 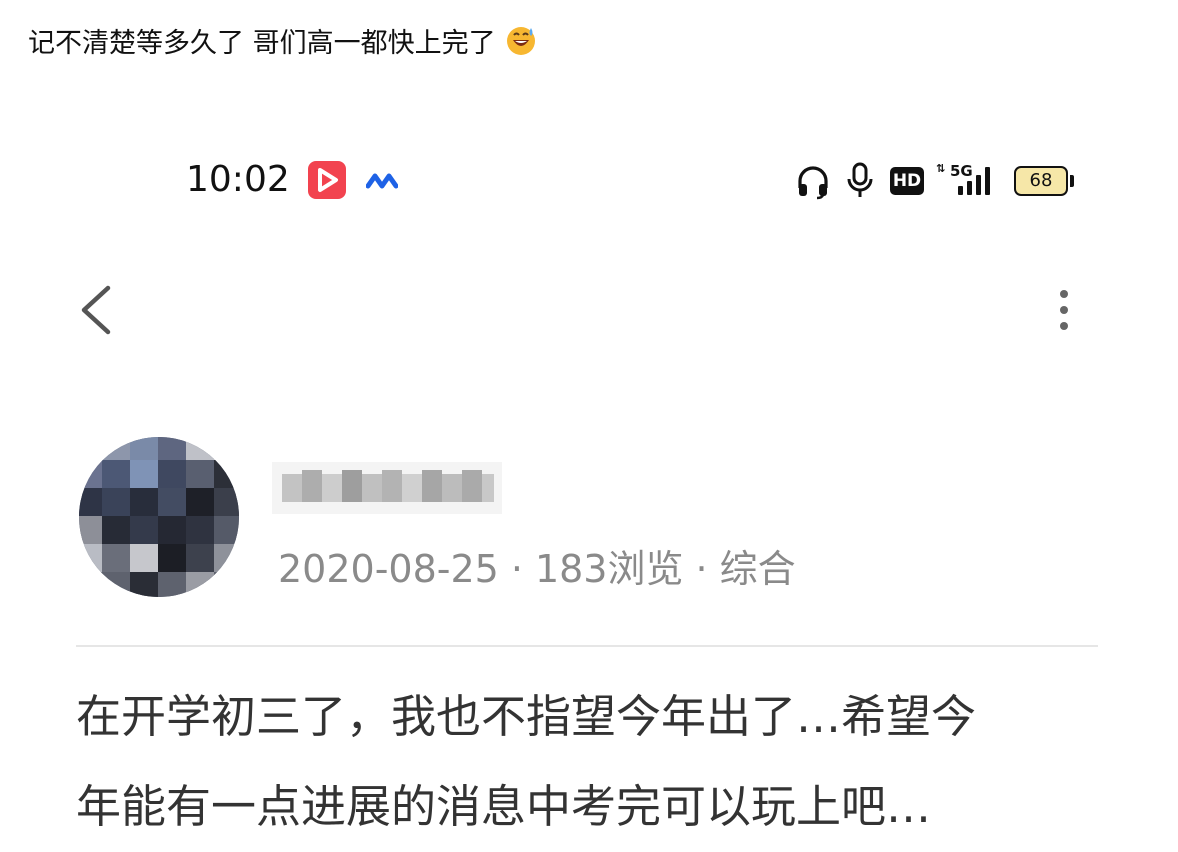 What do you see at coordinates (159, 517) in the screenshot?
I see `avatar` at bounding box center [159, 517].